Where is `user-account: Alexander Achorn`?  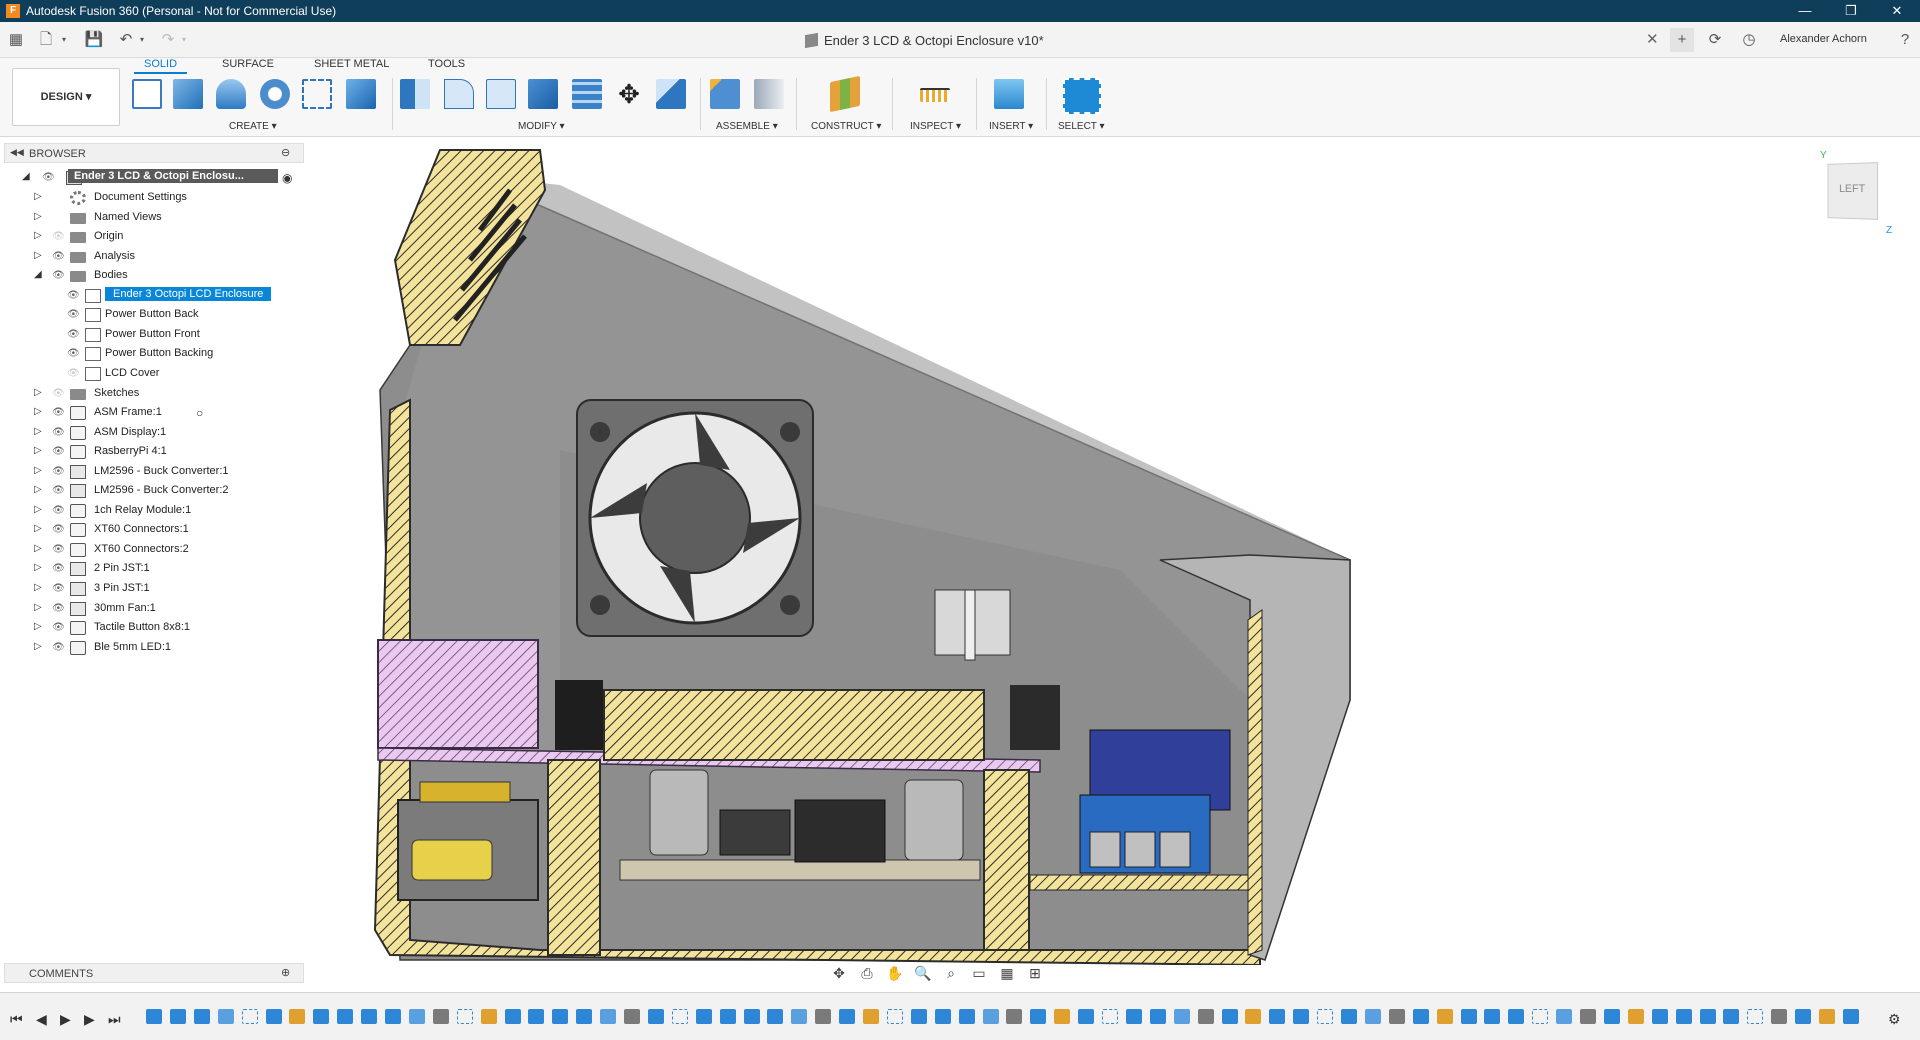
user-account: Alexander Achorn is located at coordinates (1823, 39).